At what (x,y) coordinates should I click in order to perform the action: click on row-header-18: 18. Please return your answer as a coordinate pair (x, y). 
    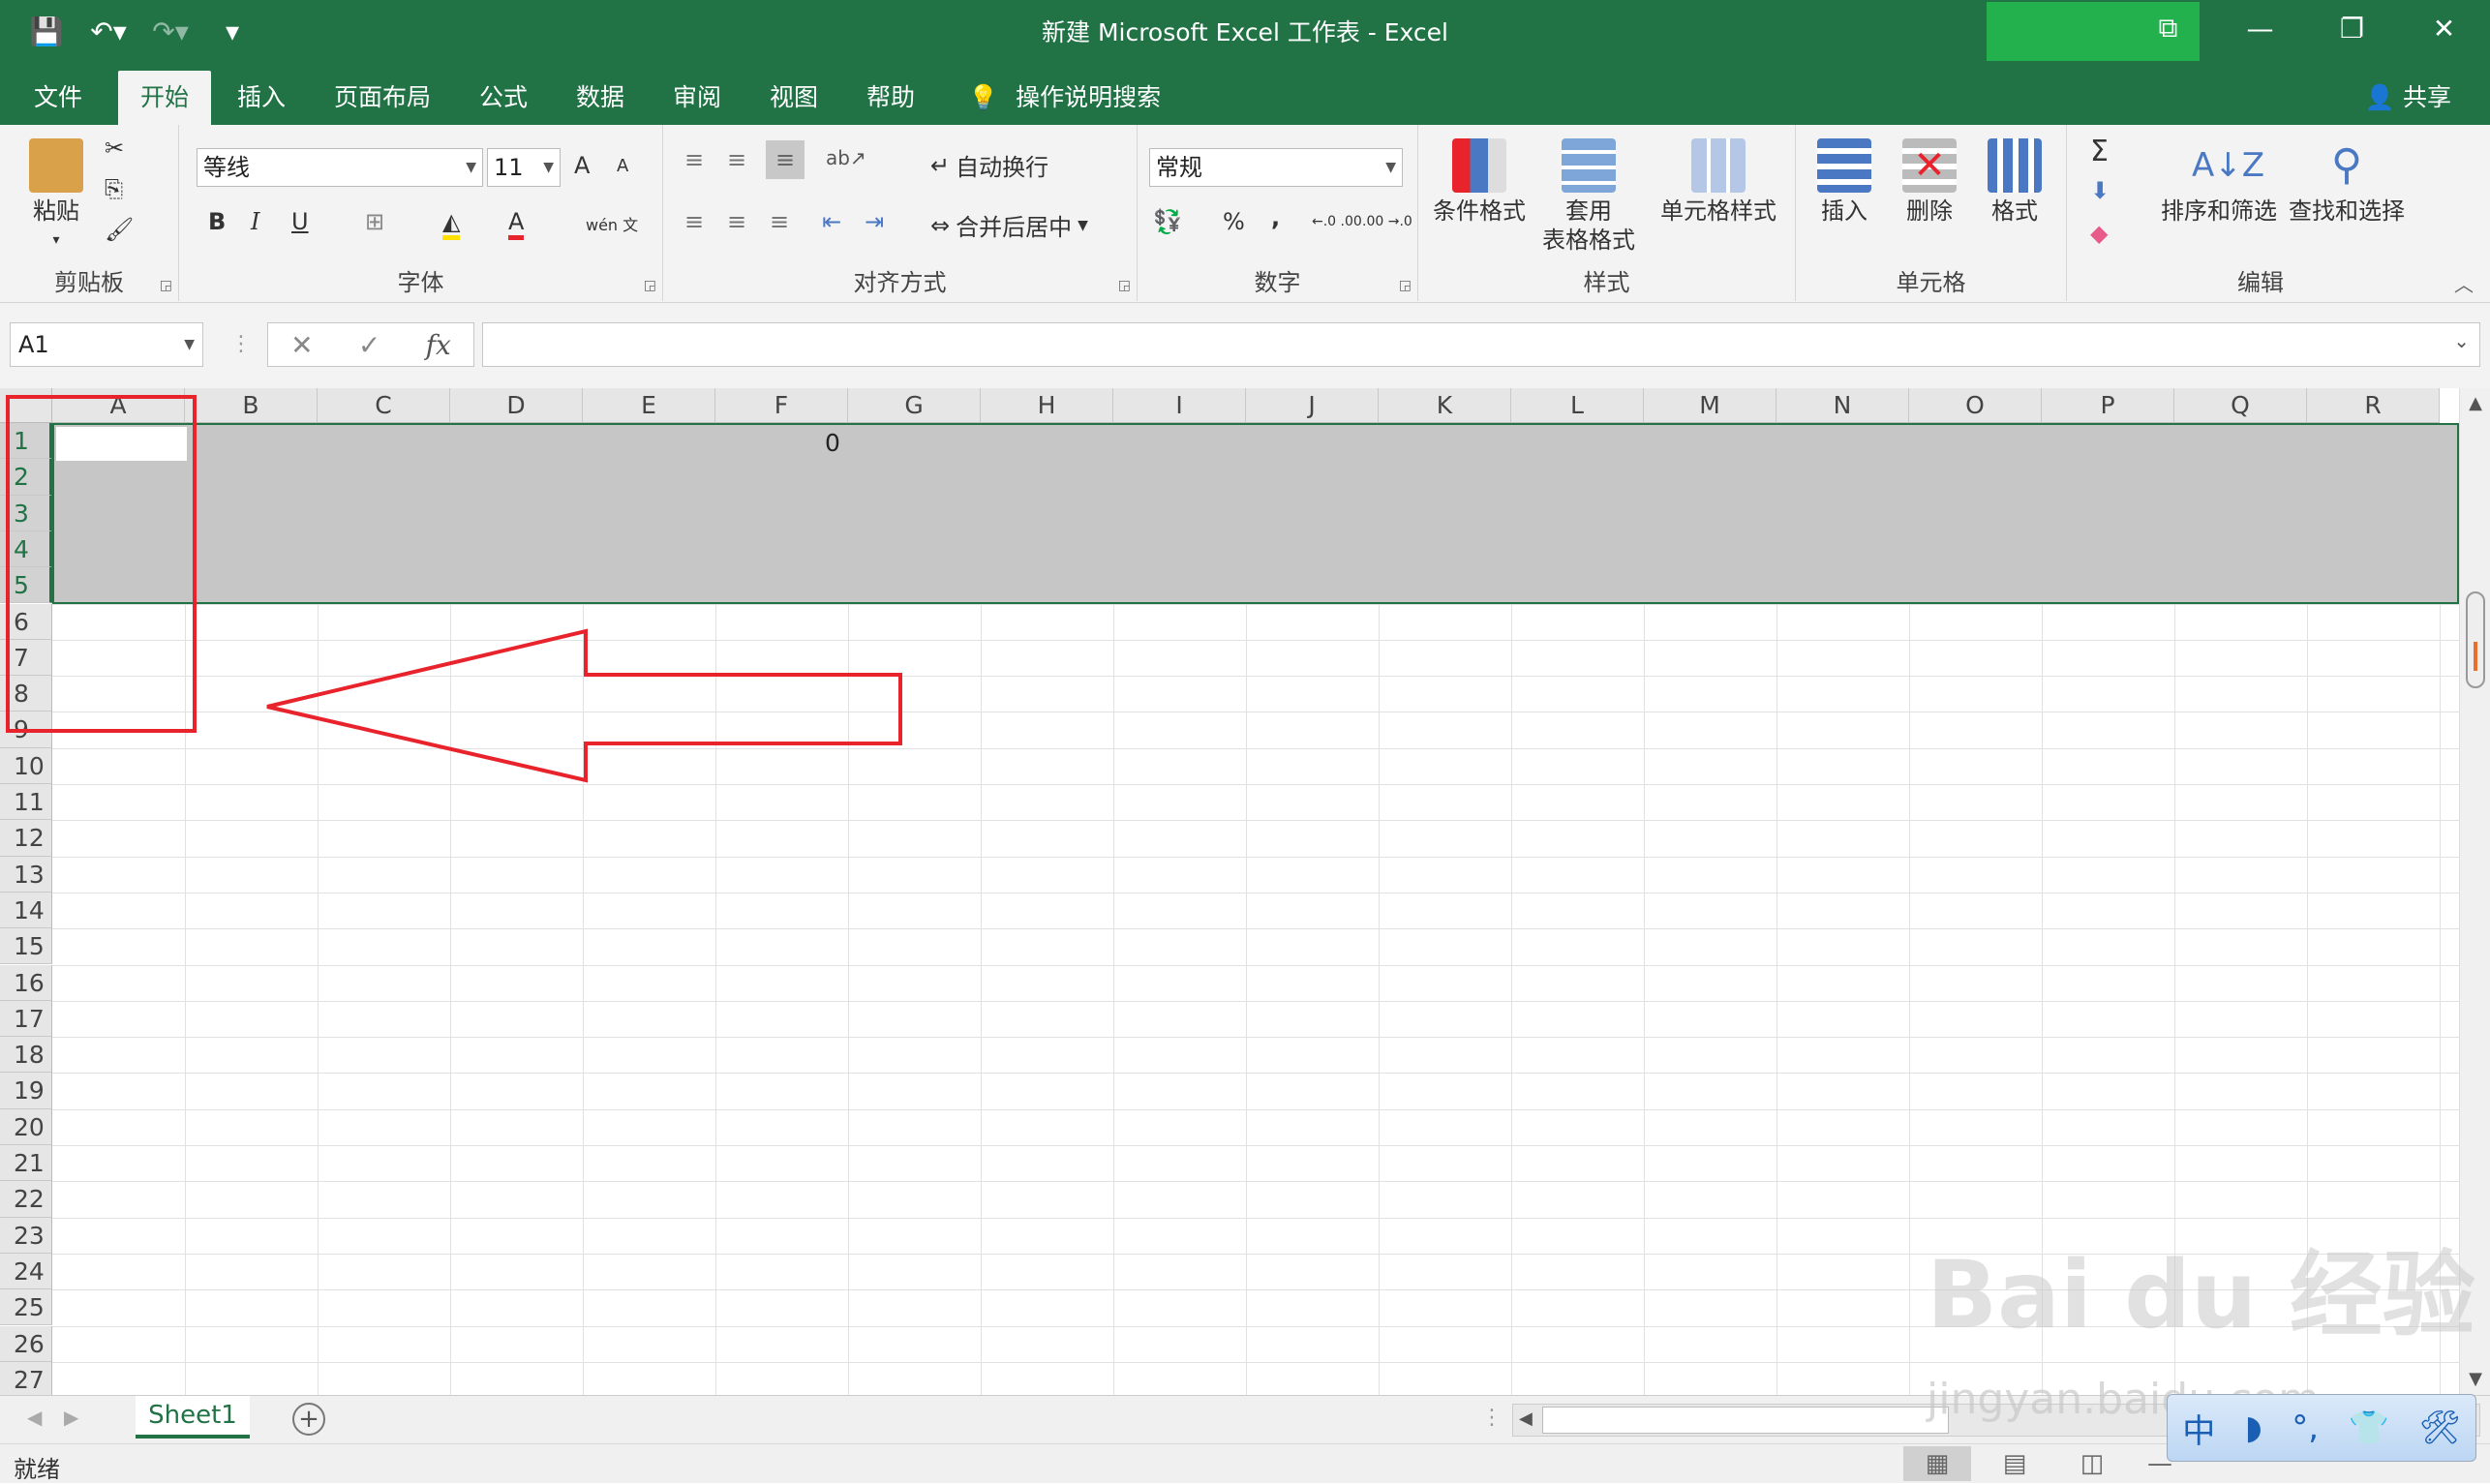
    Looking at the image, I should click on (26, 1055).